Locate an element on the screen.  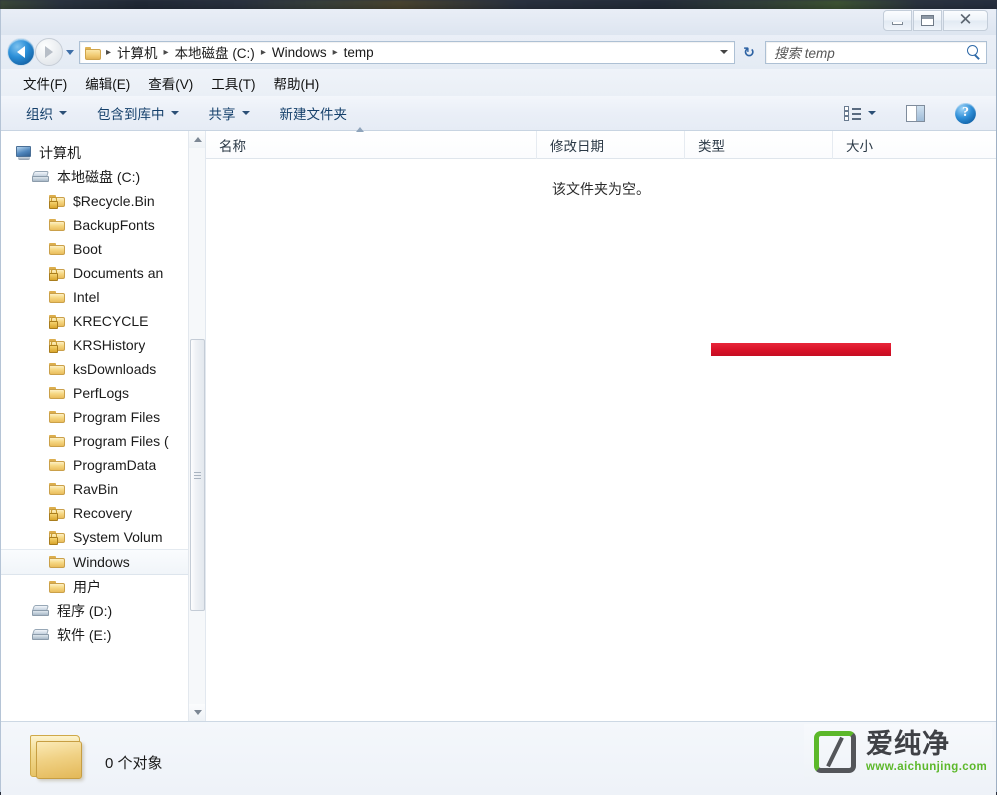
sidebar-item-ravbin: RavBin is located at coordinates (103, 489).